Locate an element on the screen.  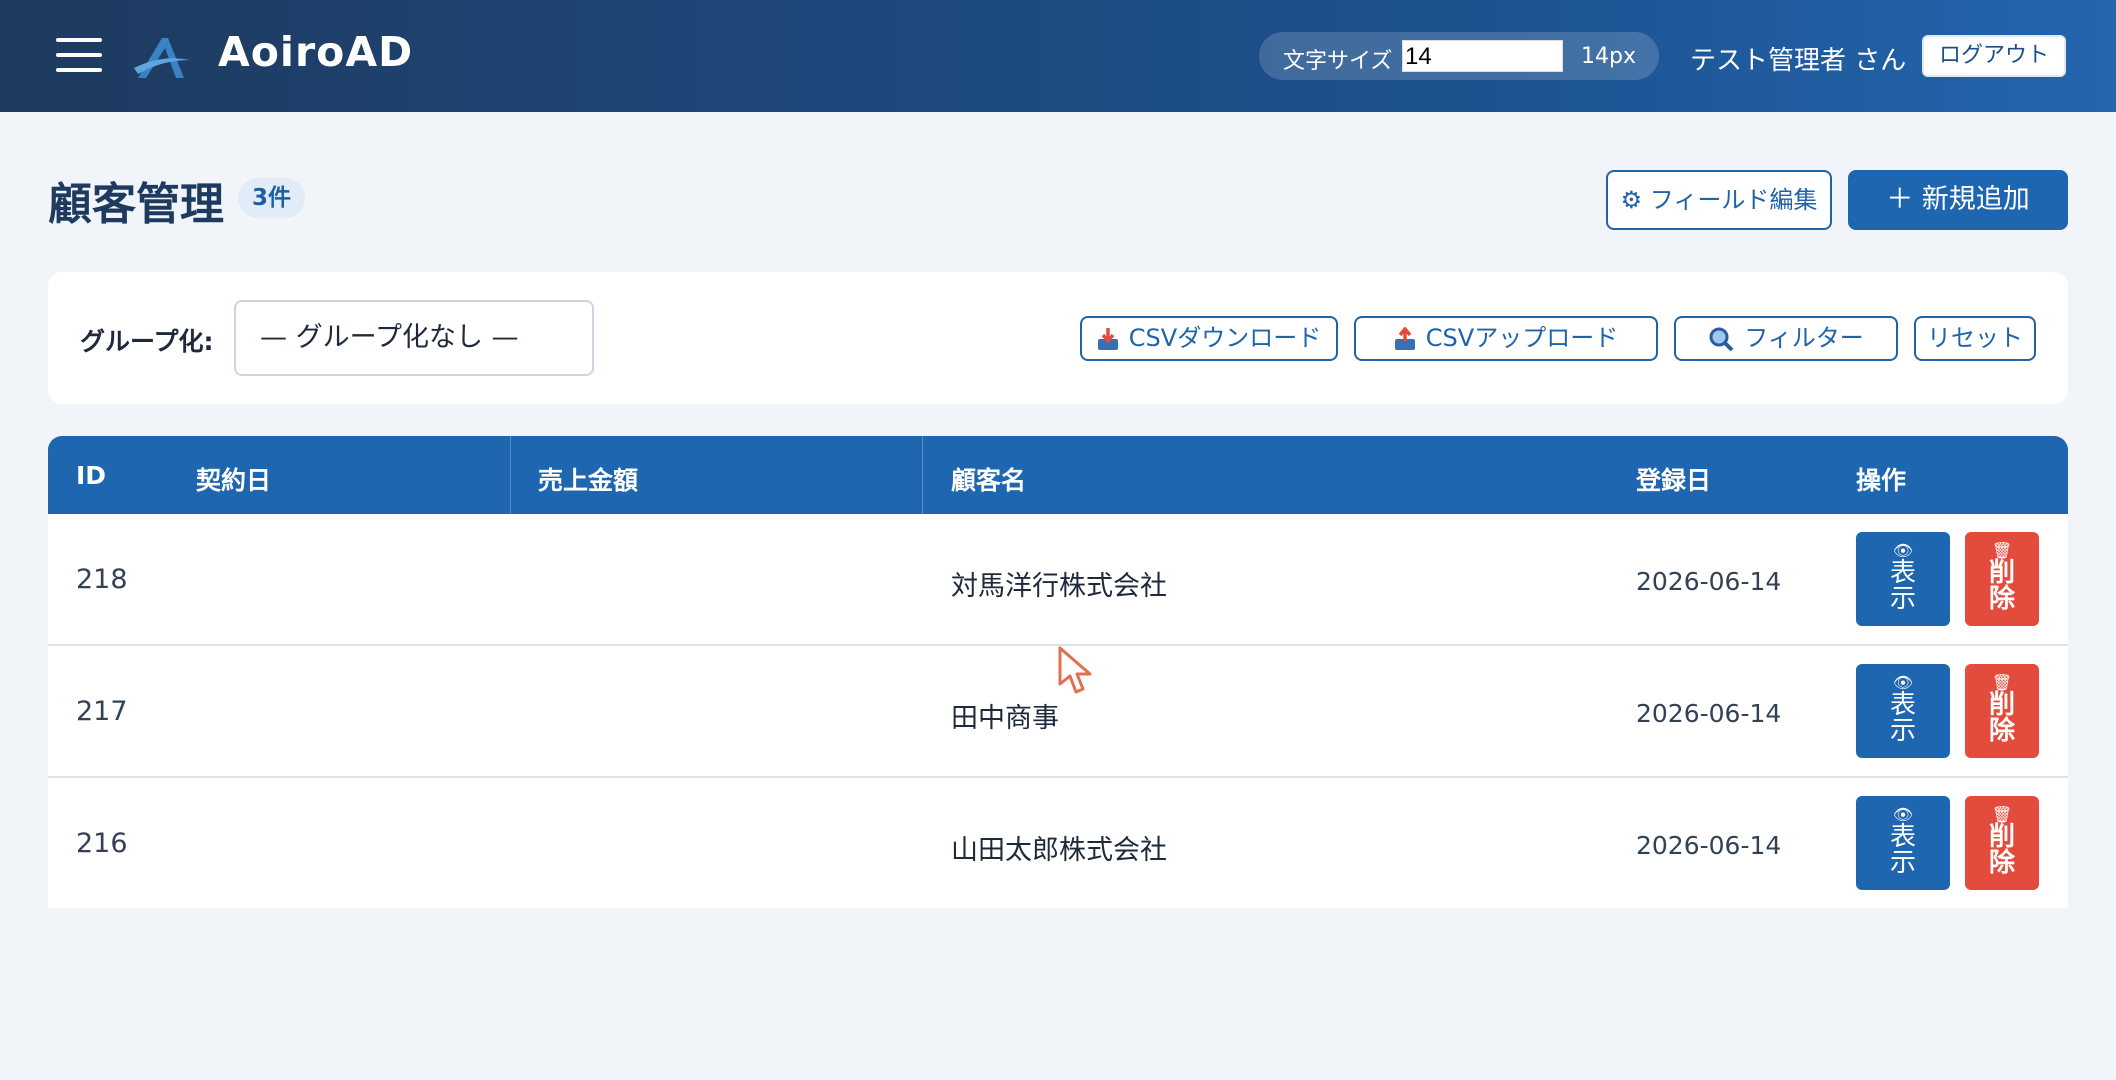
column-header-contract-date: 契約日 is located at coordinates (233, 479).